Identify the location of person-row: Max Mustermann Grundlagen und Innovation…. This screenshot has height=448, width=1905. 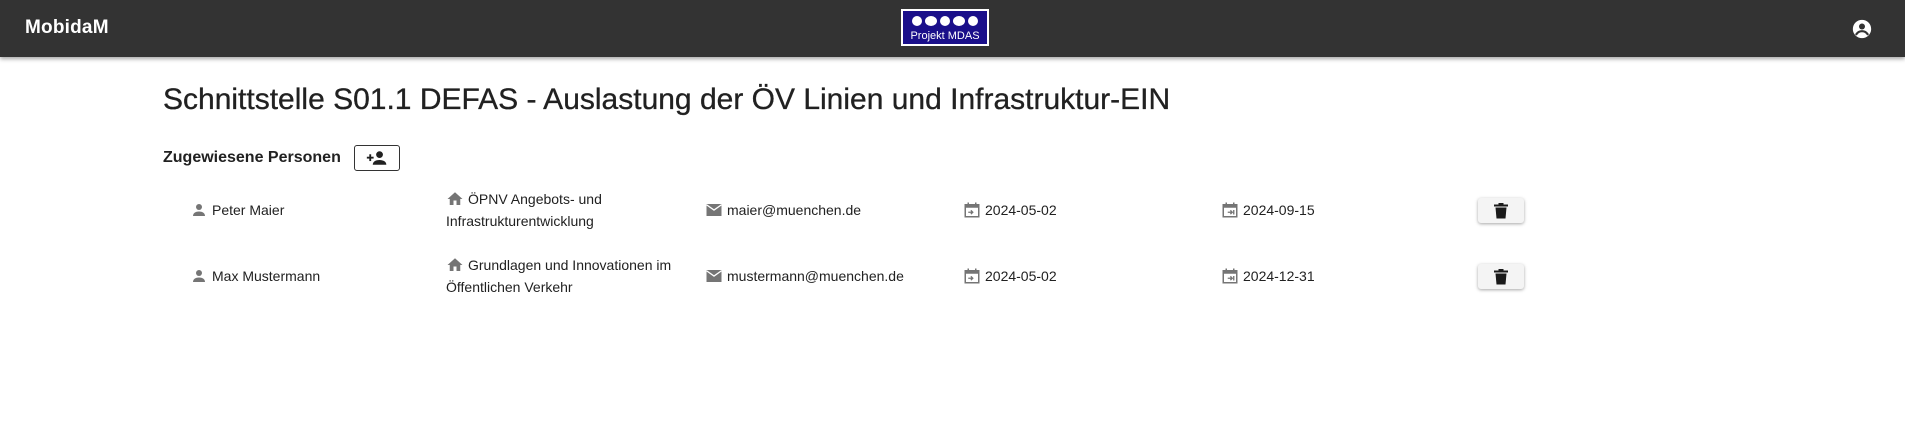
(952, 276).